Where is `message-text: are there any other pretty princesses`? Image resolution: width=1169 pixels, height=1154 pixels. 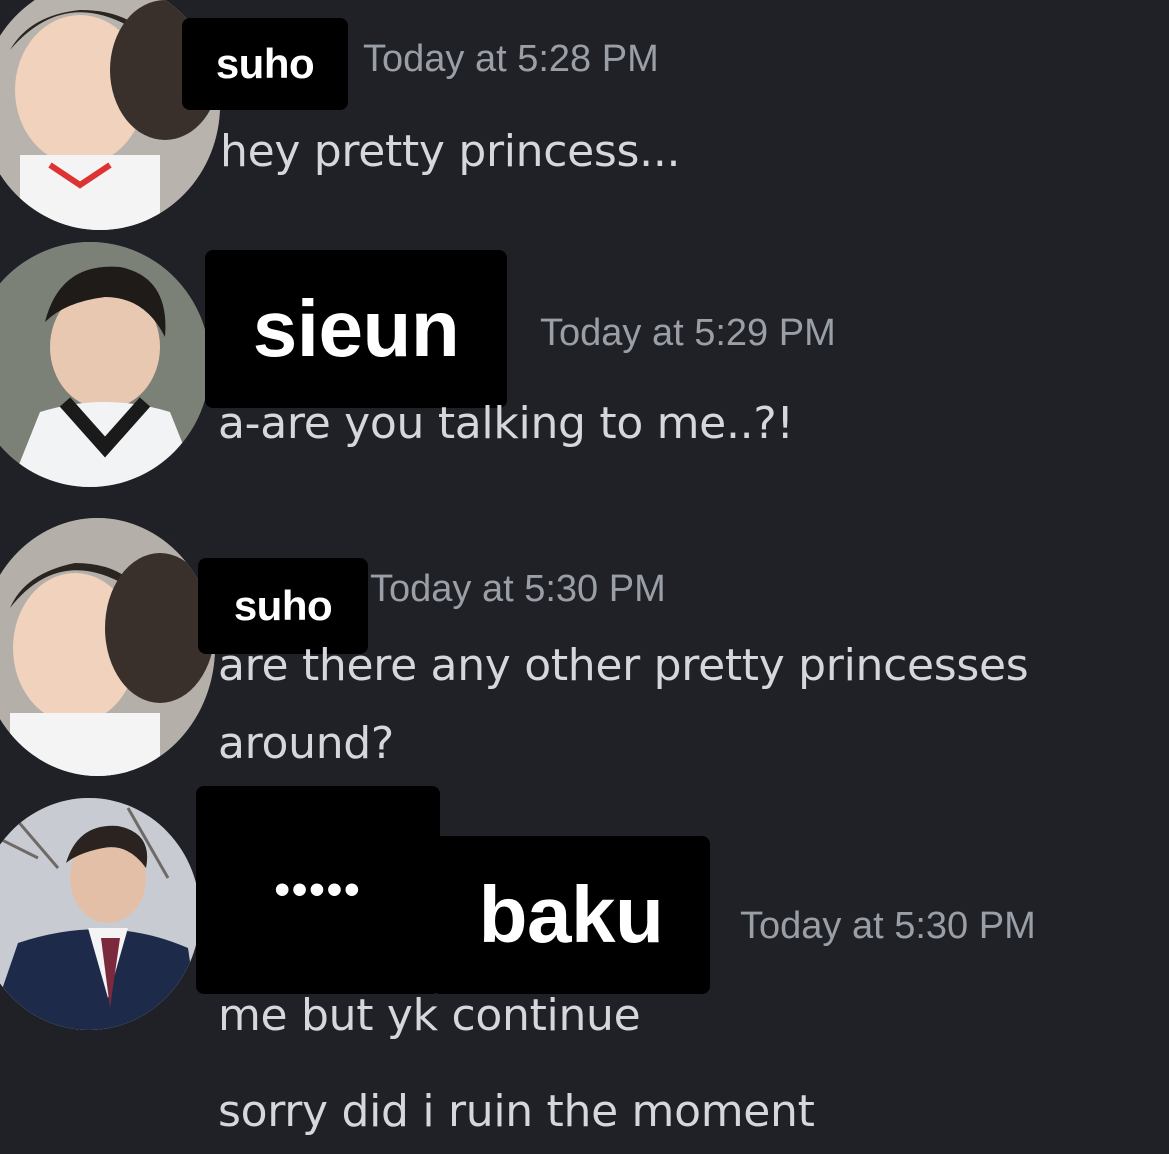 message-text: are there any other pretty princesses is located at coordinates (623, 665).